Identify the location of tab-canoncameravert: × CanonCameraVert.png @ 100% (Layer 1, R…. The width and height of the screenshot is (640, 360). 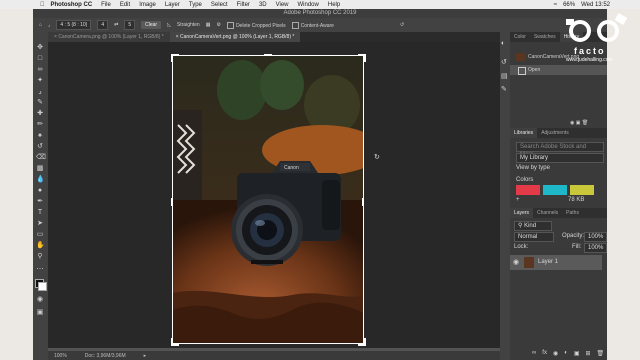
(235, 37).